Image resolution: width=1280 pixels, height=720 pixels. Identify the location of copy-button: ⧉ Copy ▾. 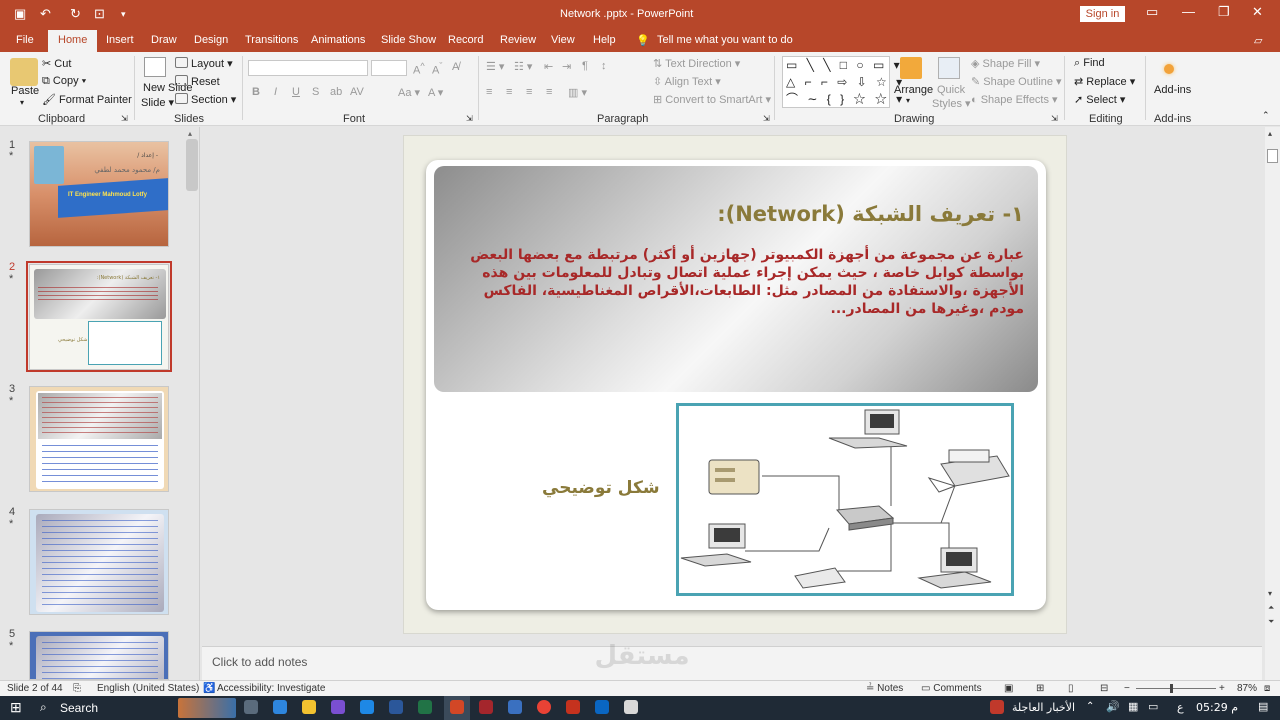
(64, 81).